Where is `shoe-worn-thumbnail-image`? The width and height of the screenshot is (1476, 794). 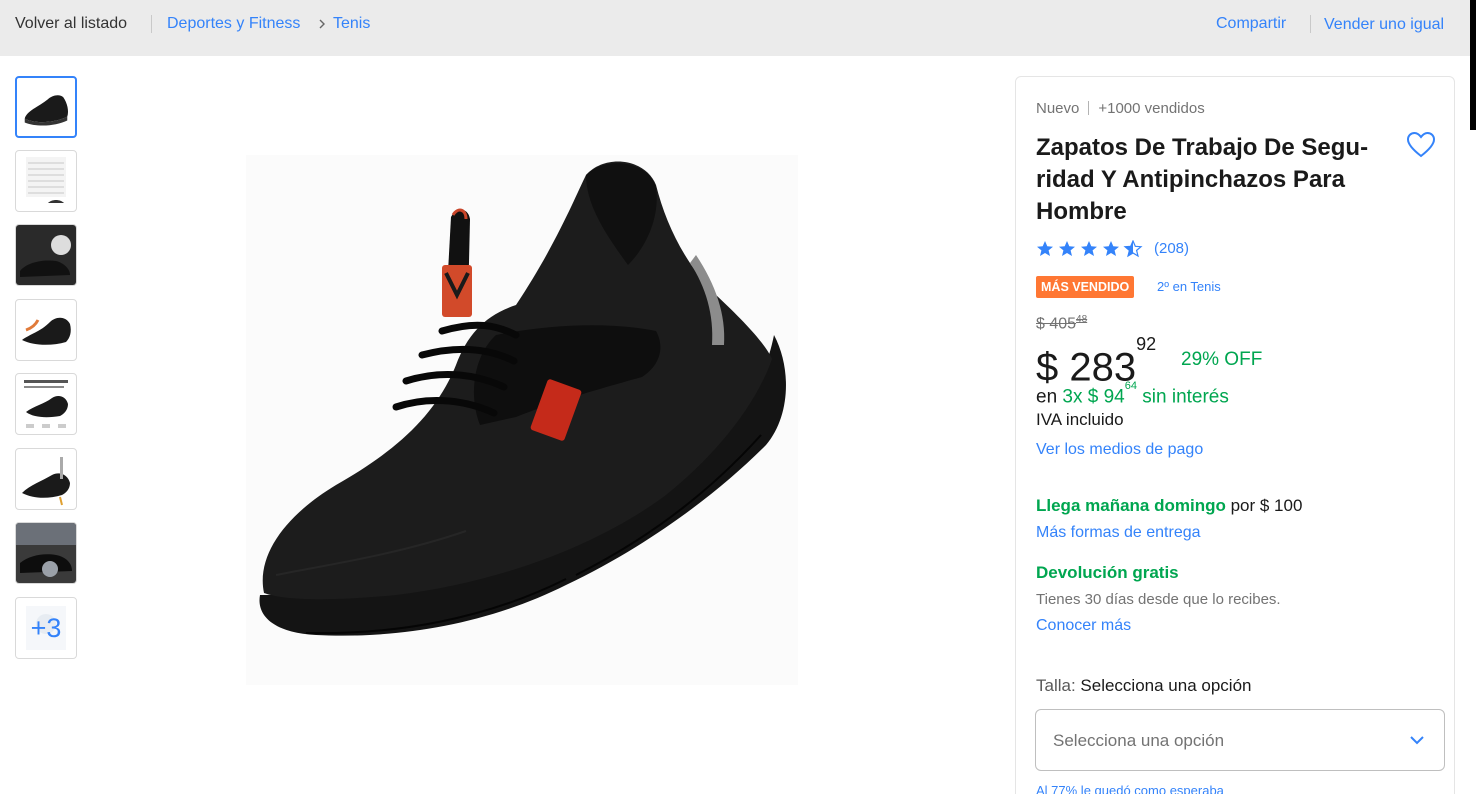 shoe-worn-thumbnail-image is located at coordinates (46, 553).